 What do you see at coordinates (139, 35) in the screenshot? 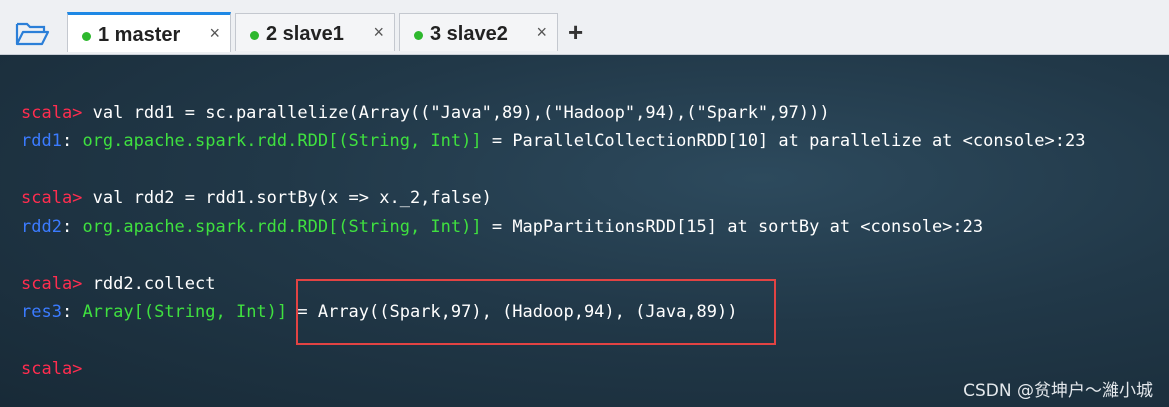
I see `tab-label: 1 master` at bounding box center [139, 35].